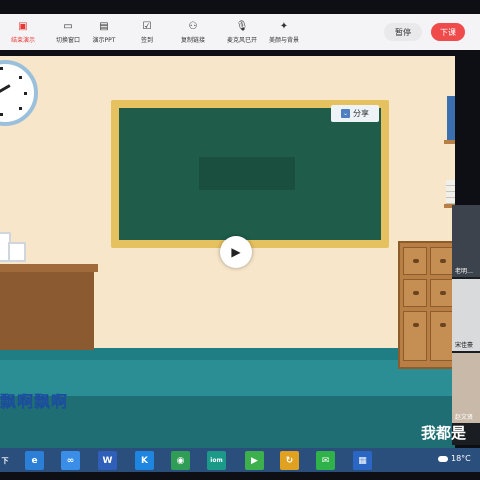 Image resolution: width=480 pixels, height=480 pixels. What do you see at coordinates (284, 26) in the screenshot?
I see `sparkle-icon: ✦` at bounding box center [284, 26].